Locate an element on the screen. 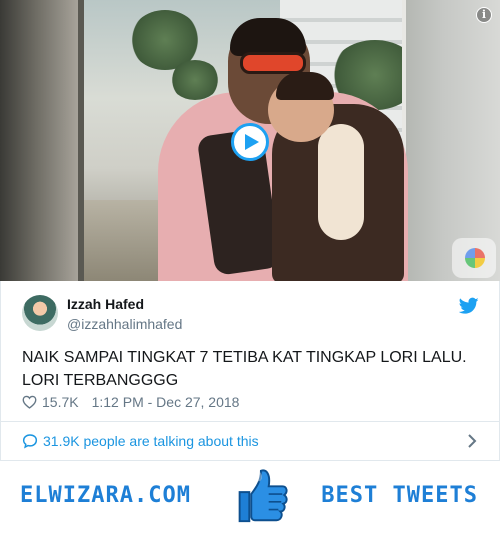  video-person-hair is located at coordinates (268, 37).